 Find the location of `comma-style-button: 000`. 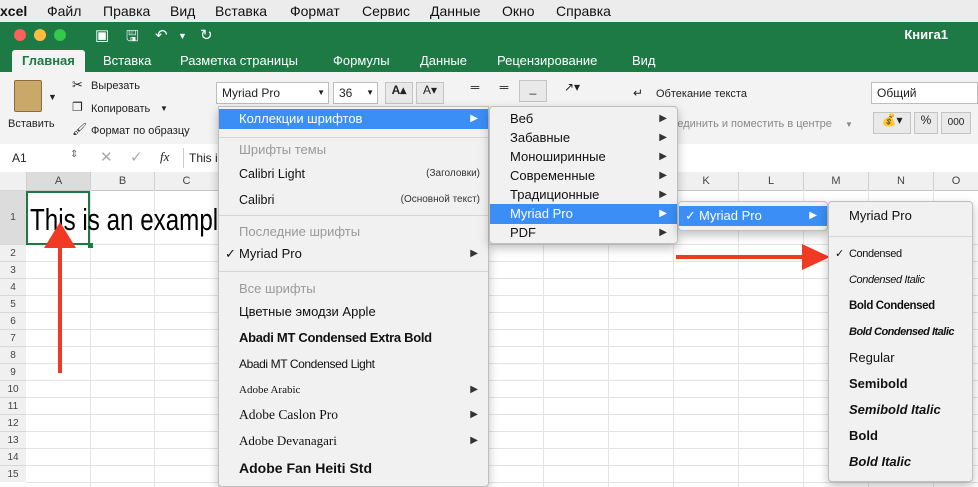

comma-style-button: 000 is located at coordinates (956, 123).